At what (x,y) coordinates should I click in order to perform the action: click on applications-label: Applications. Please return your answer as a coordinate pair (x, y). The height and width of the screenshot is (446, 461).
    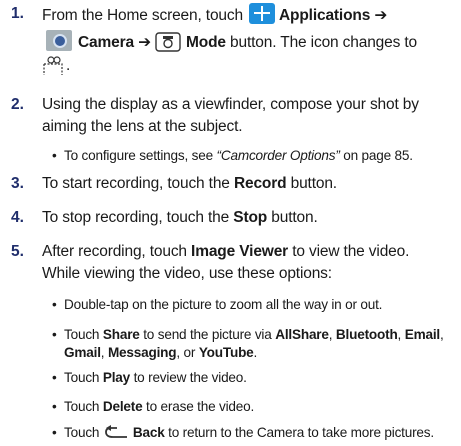
    Looking at the image, I should click on (324, 15).